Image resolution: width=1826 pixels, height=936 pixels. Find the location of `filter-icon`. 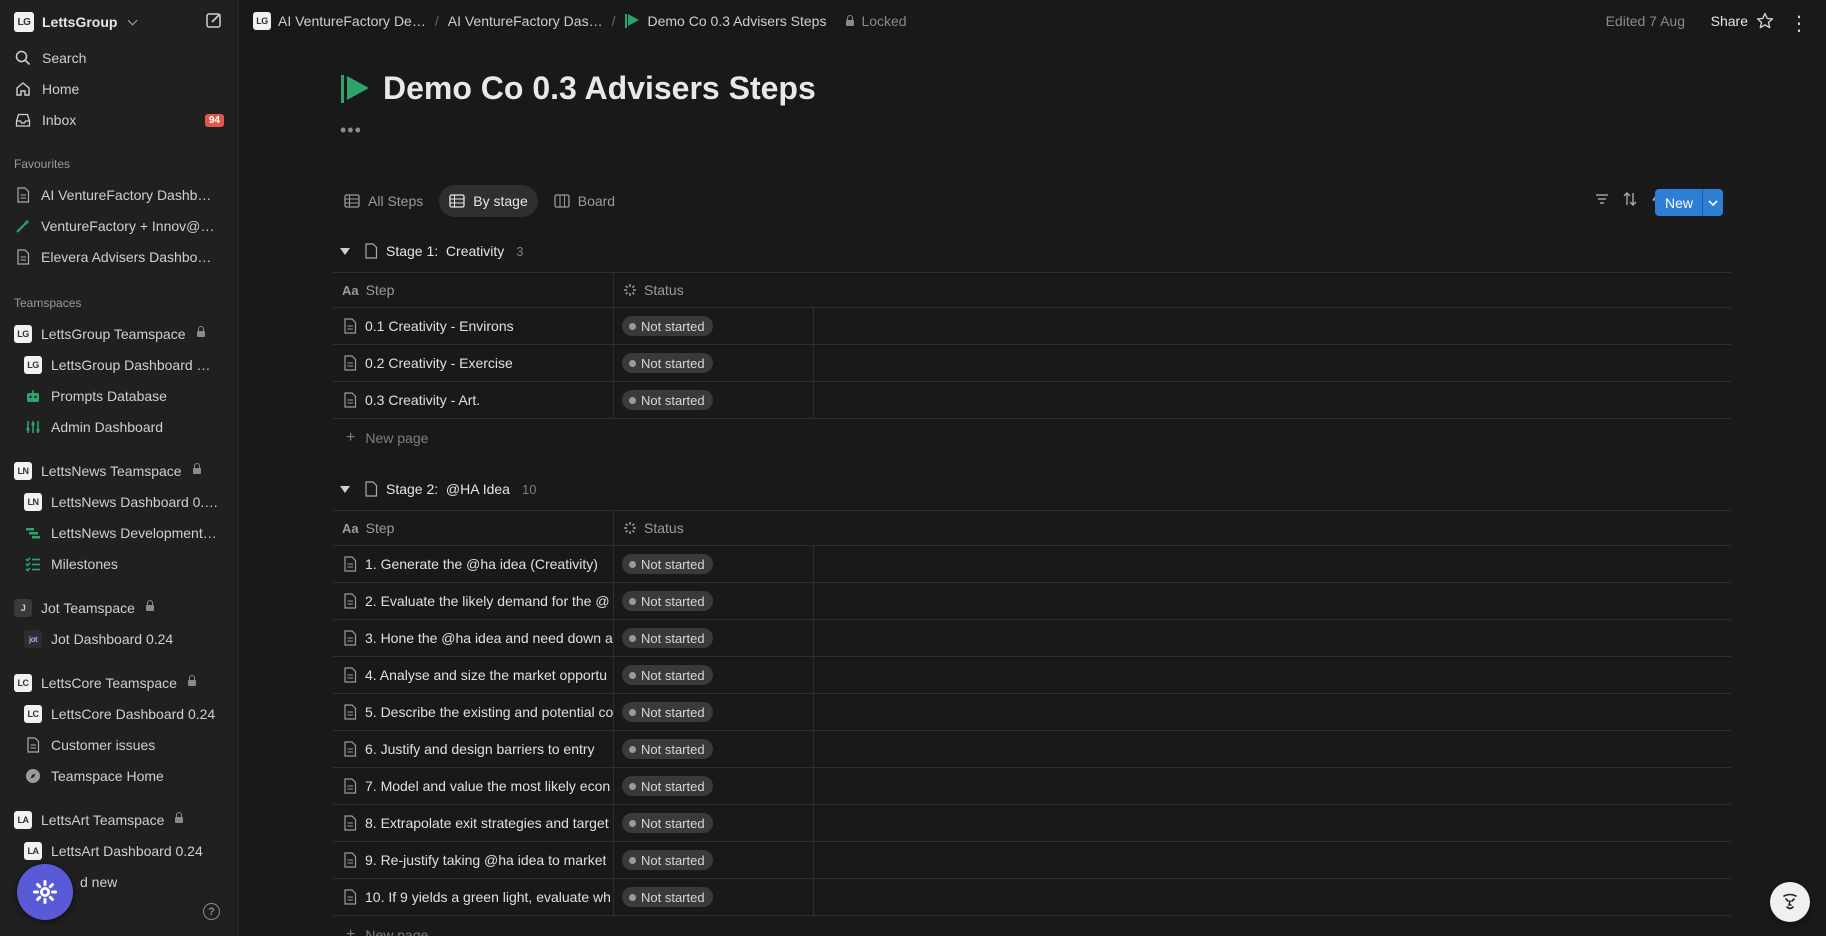

filter-icon is located at coordinates (1602, 199).